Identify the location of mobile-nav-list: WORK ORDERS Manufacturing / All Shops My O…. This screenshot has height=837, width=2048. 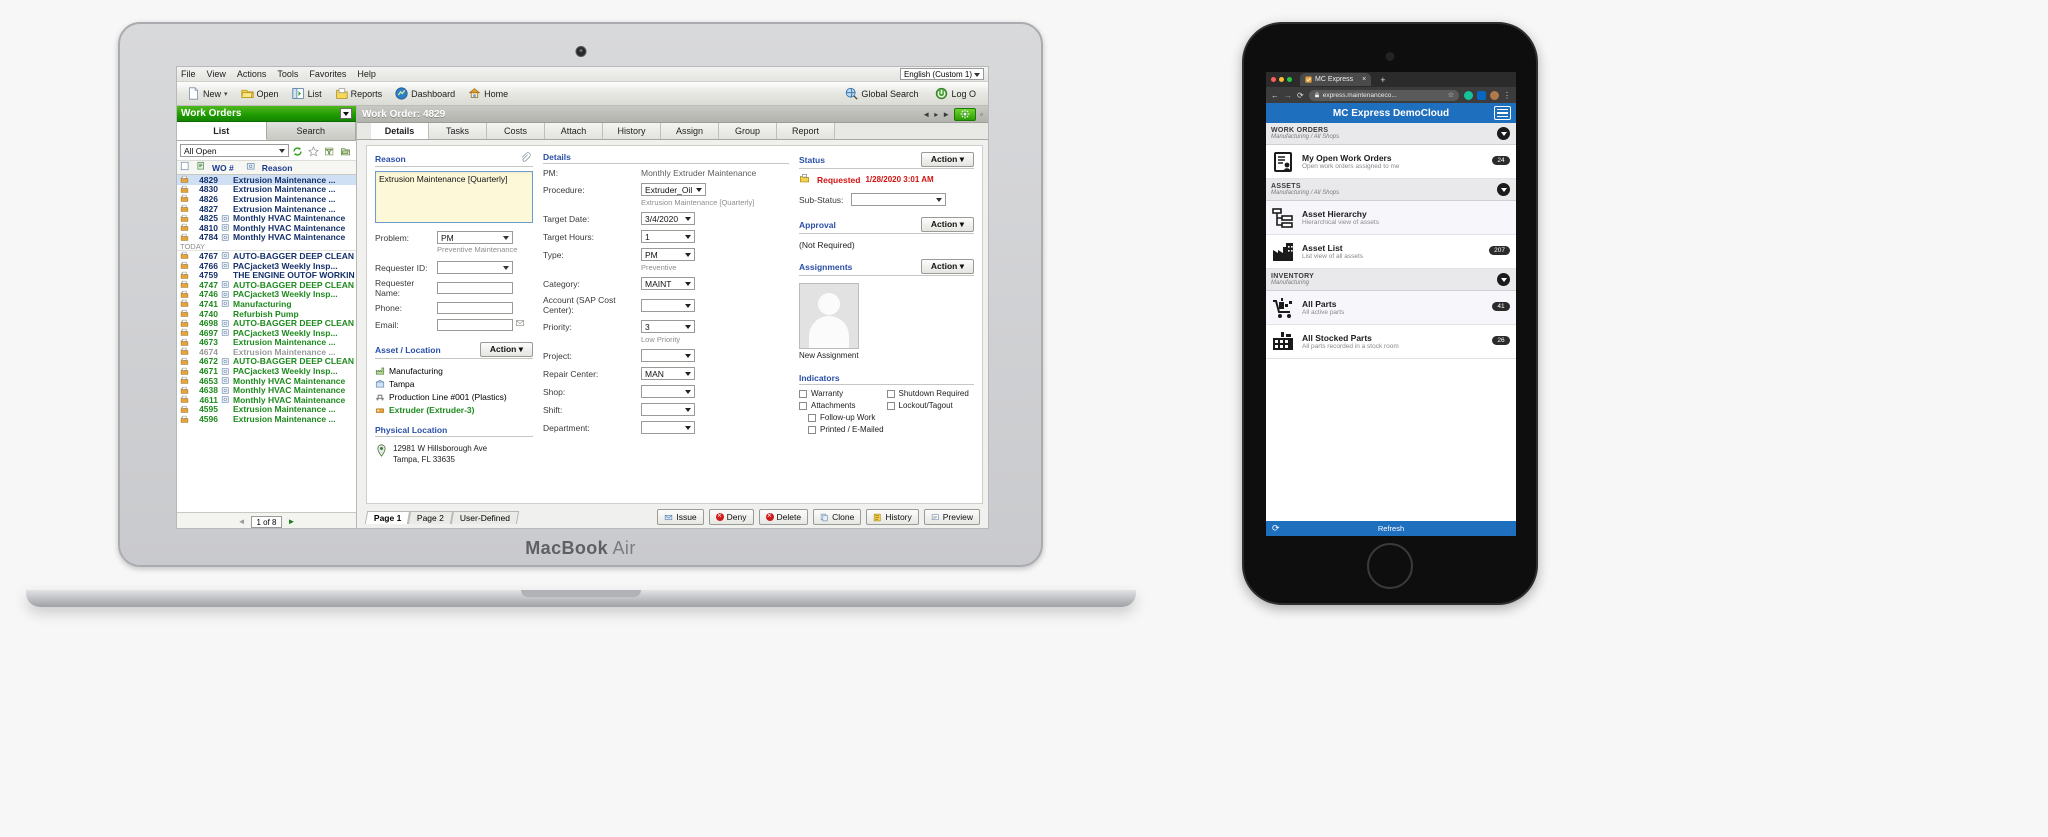
(1391, 241).